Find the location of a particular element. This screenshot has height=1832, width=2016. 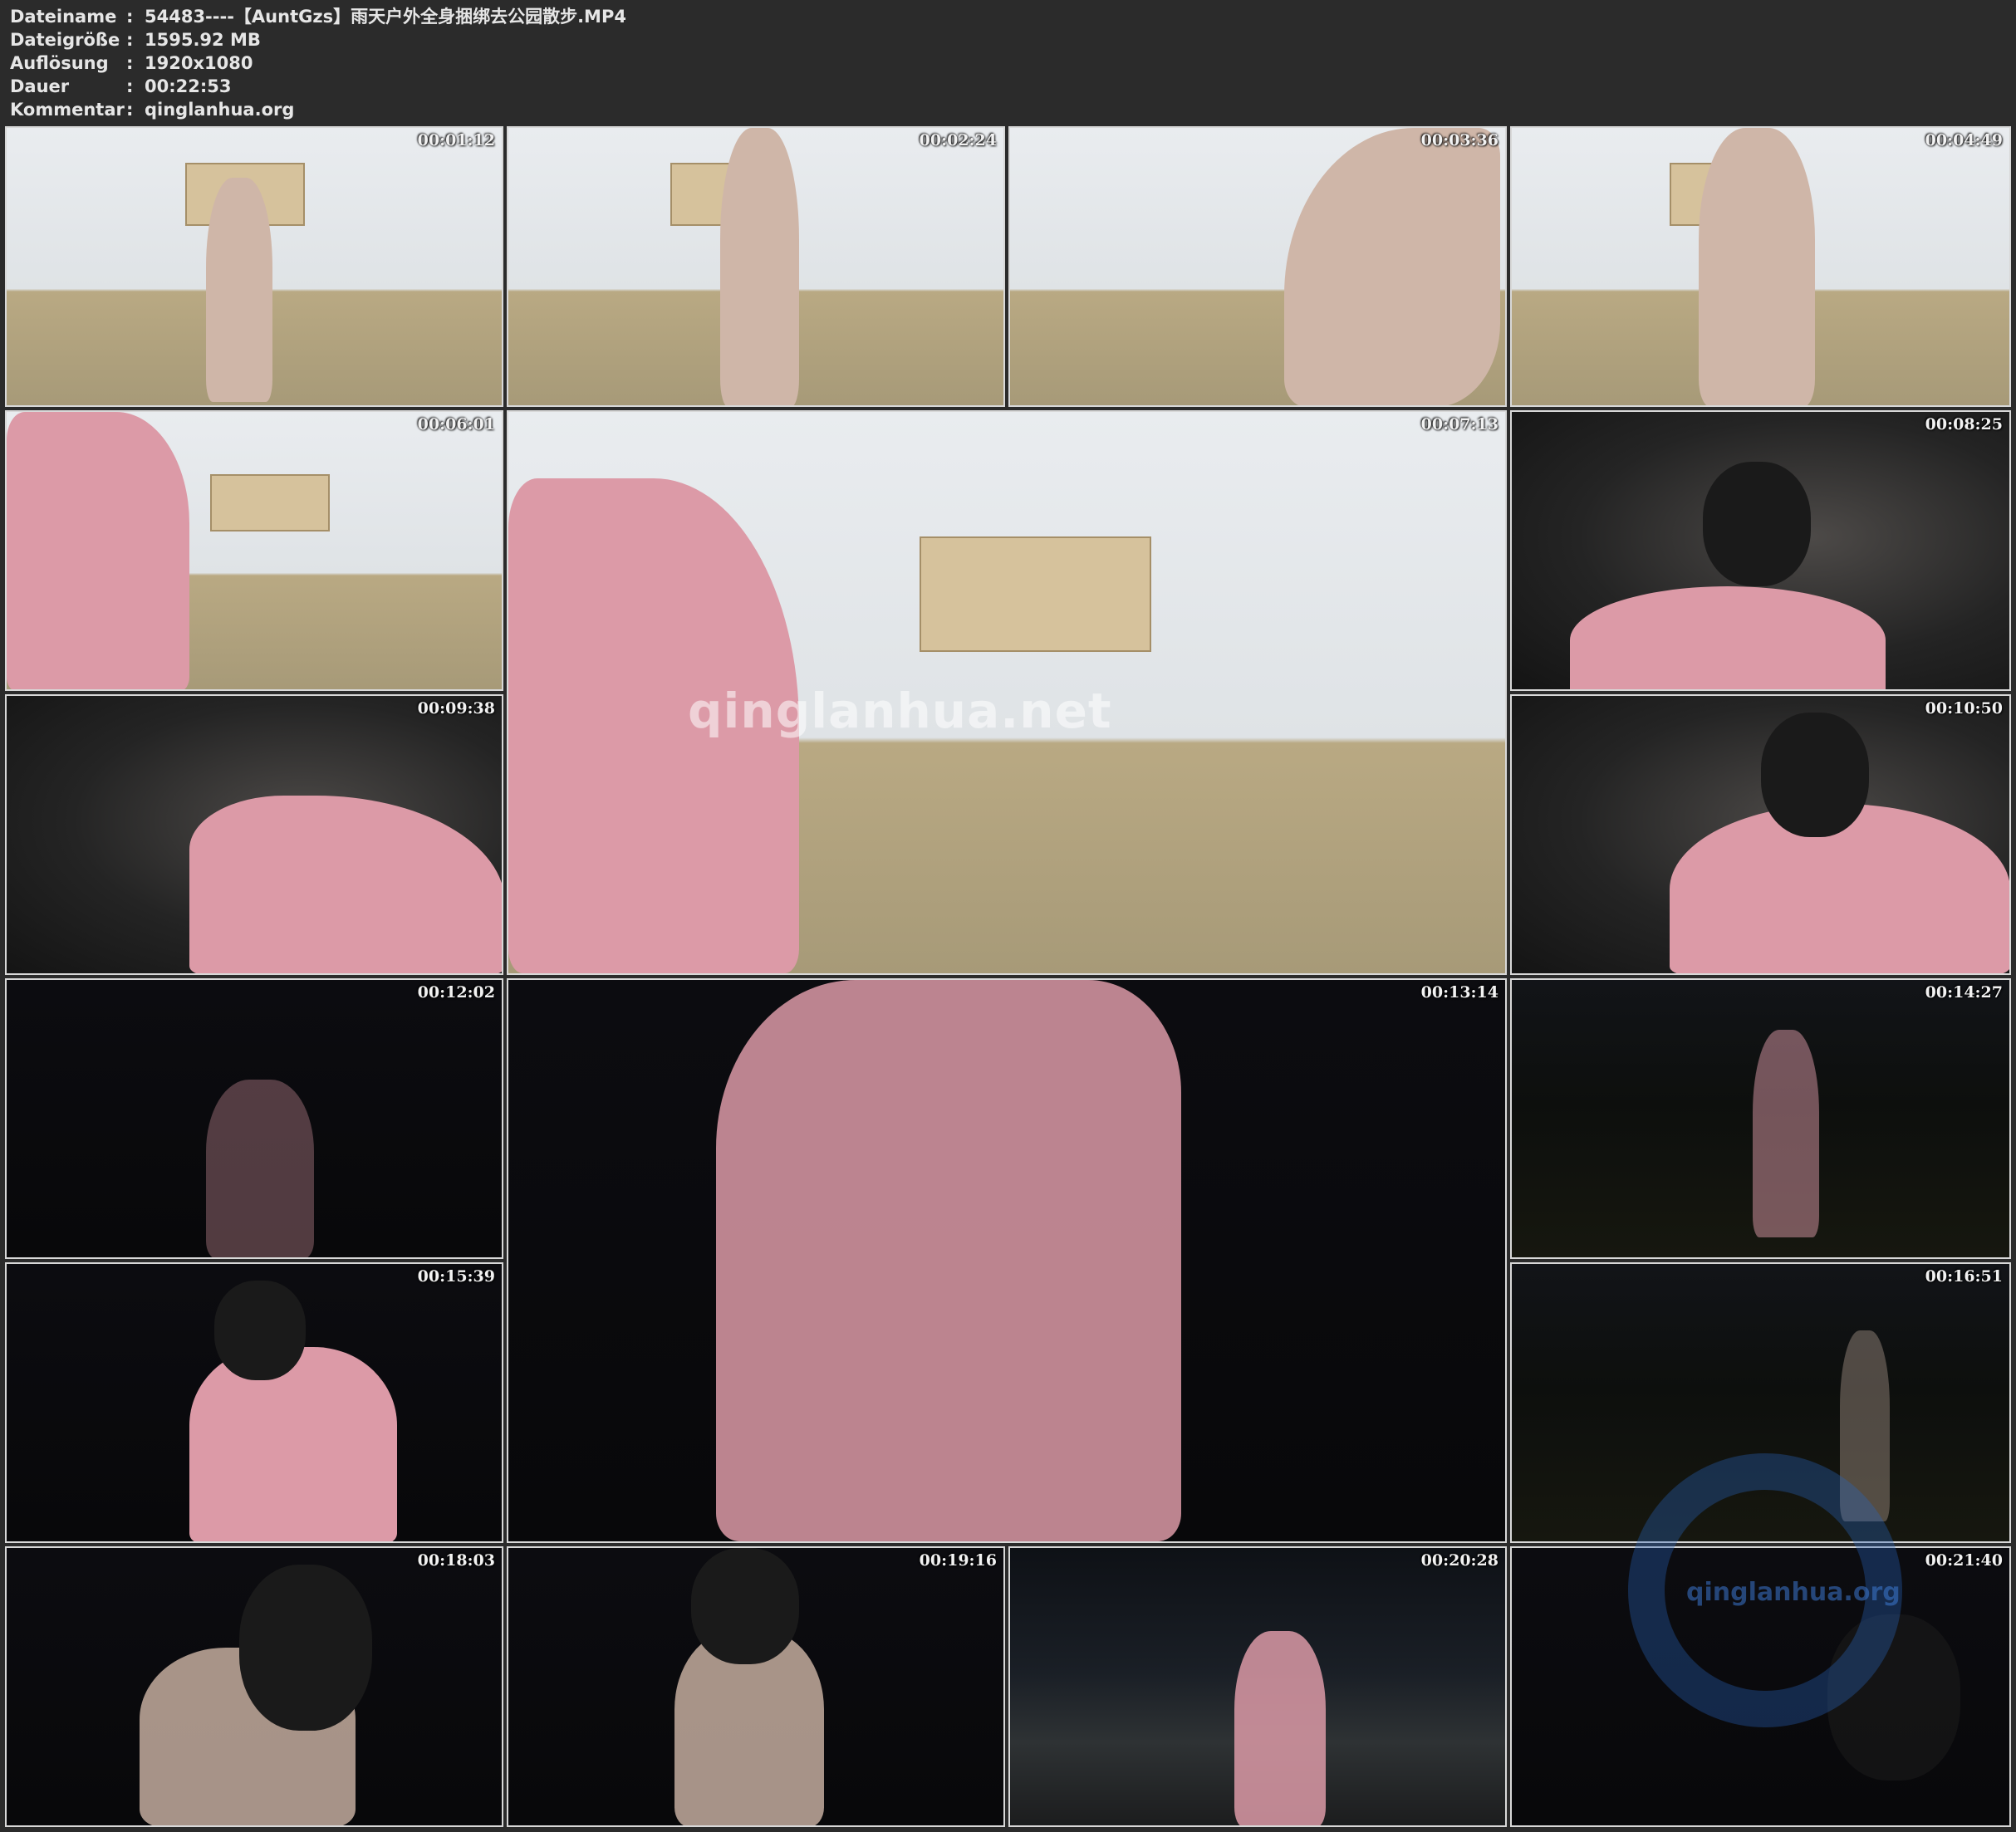

thumbnail-3: 00:03:36 is located at coordinates (1257, 266).